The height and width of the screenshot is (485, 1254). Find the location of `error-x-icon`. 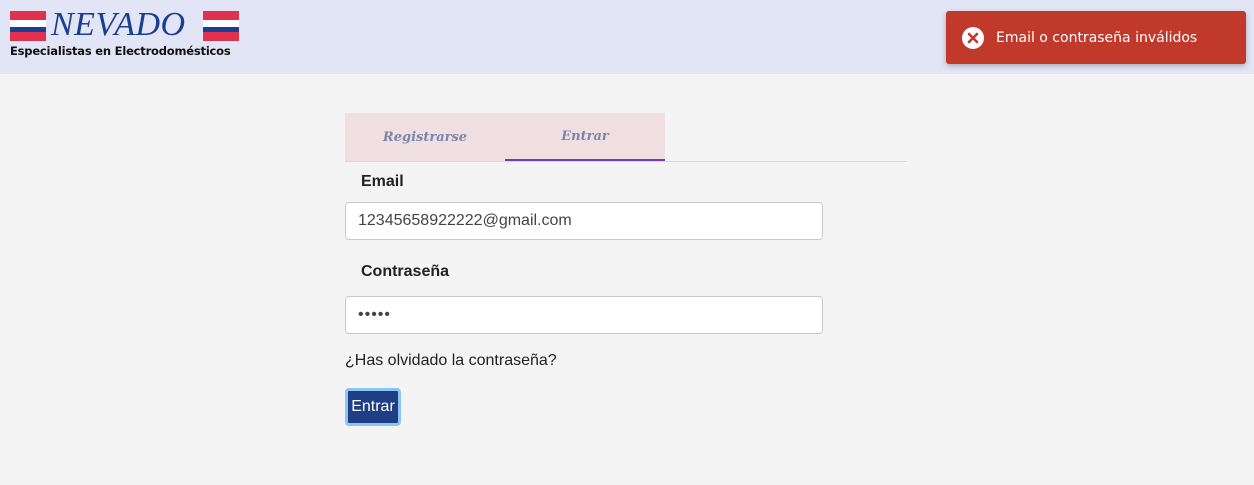

error-x-icon is located at coordinates (973, 37).